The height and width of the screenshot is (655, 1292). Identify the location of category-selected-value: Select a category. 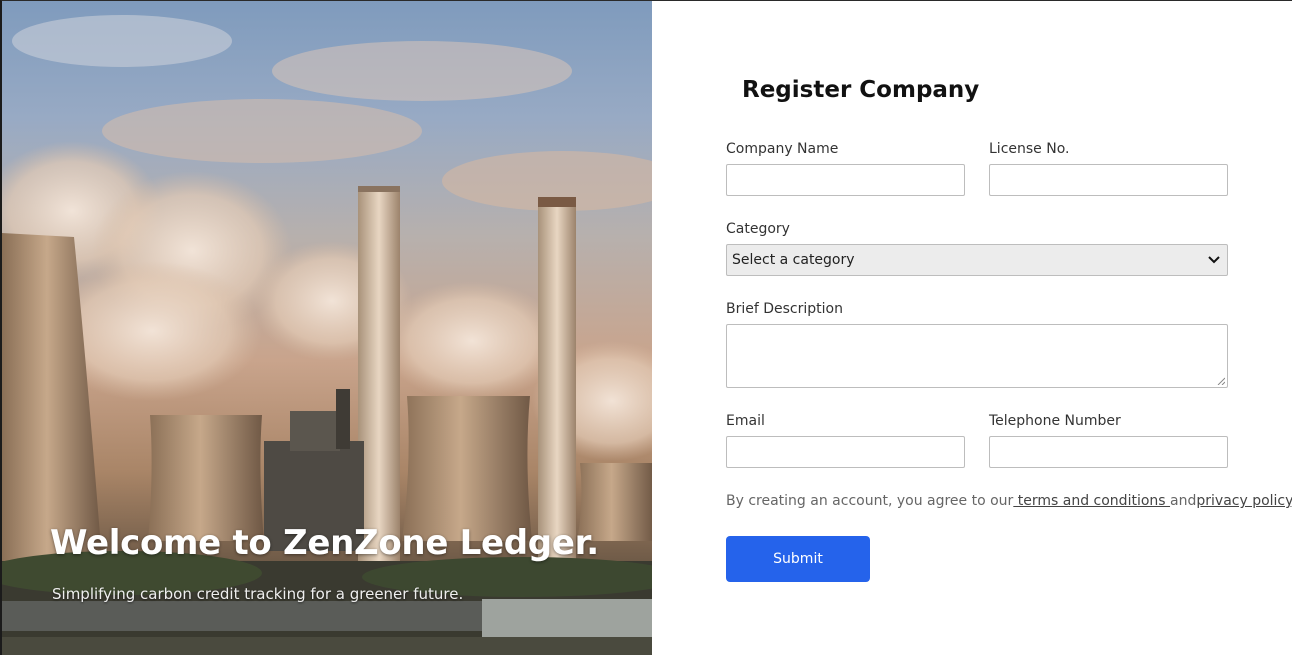
(793, 260).